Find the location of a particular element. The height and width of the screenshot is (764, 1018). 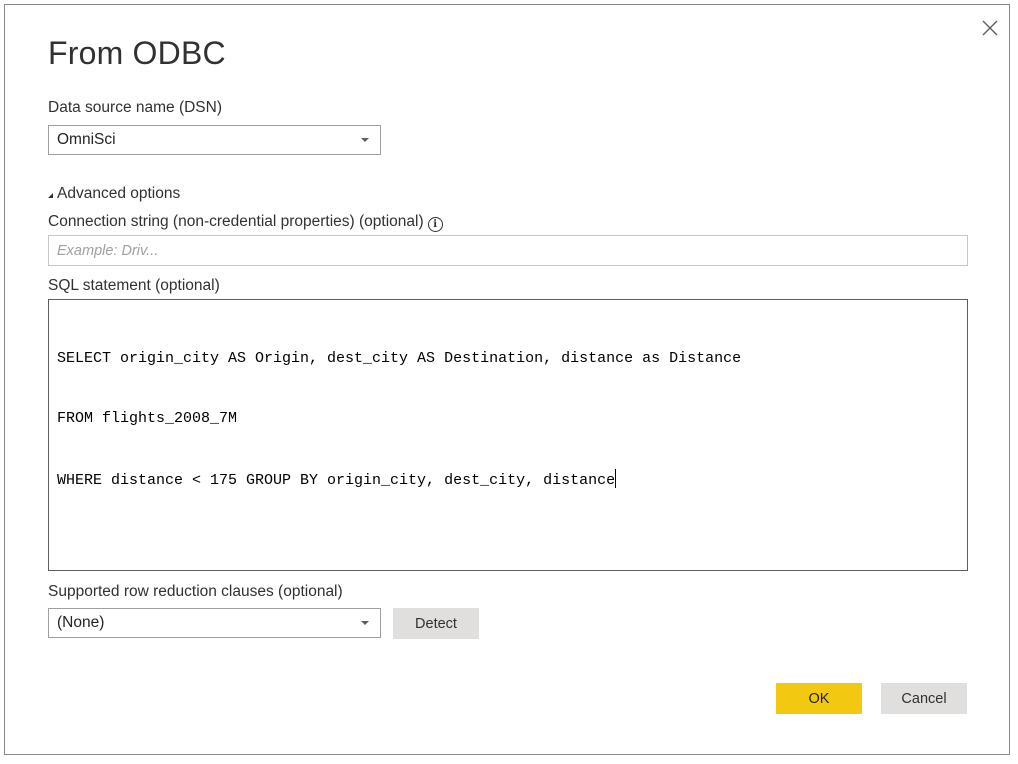

close-icon is located at coordinates (990, 28).